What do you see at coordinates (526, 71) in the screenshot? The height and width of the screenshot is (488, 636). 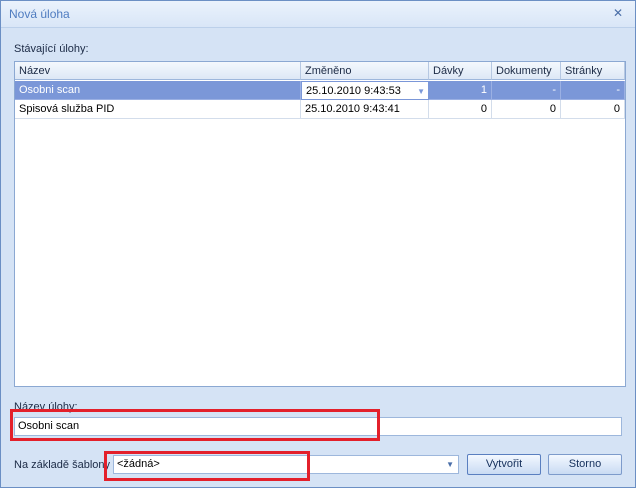 I see `column-header-documents: Dokumenty` at bounding box center [526, 71].